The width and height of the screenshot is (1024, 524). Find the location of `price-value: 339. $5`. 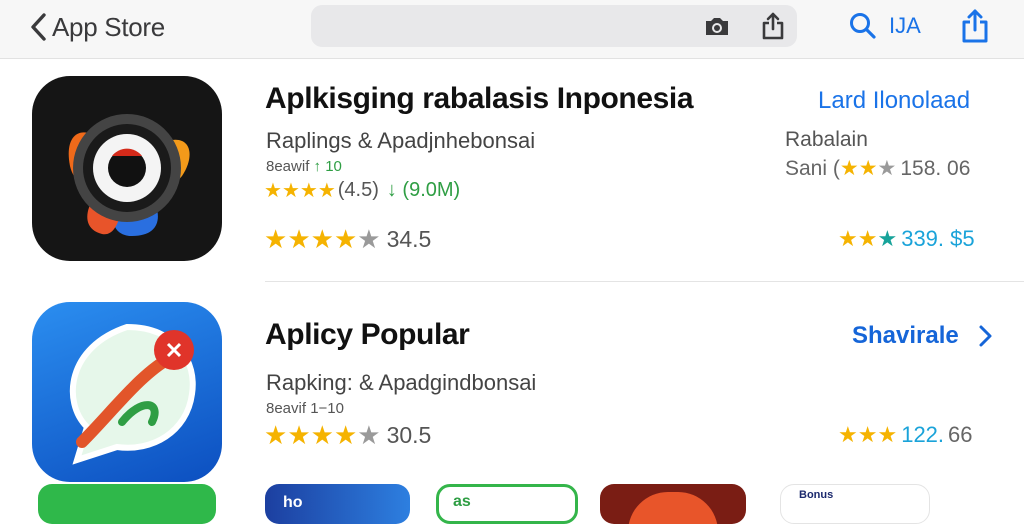

price-value: 339. $5 is located at coordinates (938, 238).